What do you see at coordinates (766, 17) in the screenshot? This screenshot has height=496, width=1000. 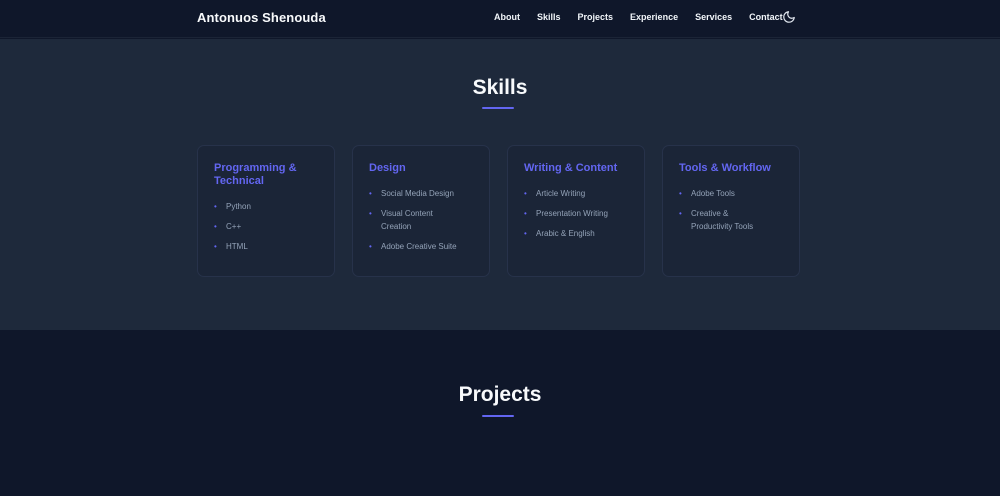 I see `nav-link-contact: Contact` at bounding box center [766, 17].